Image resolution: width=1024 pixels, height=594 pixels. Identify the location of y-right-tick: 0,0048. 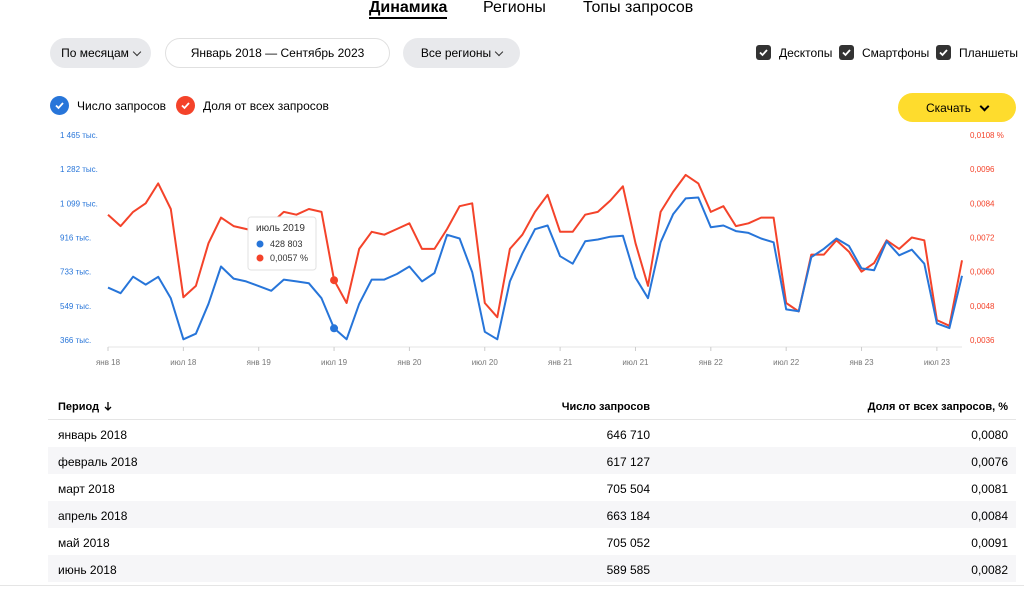
(982, 306).